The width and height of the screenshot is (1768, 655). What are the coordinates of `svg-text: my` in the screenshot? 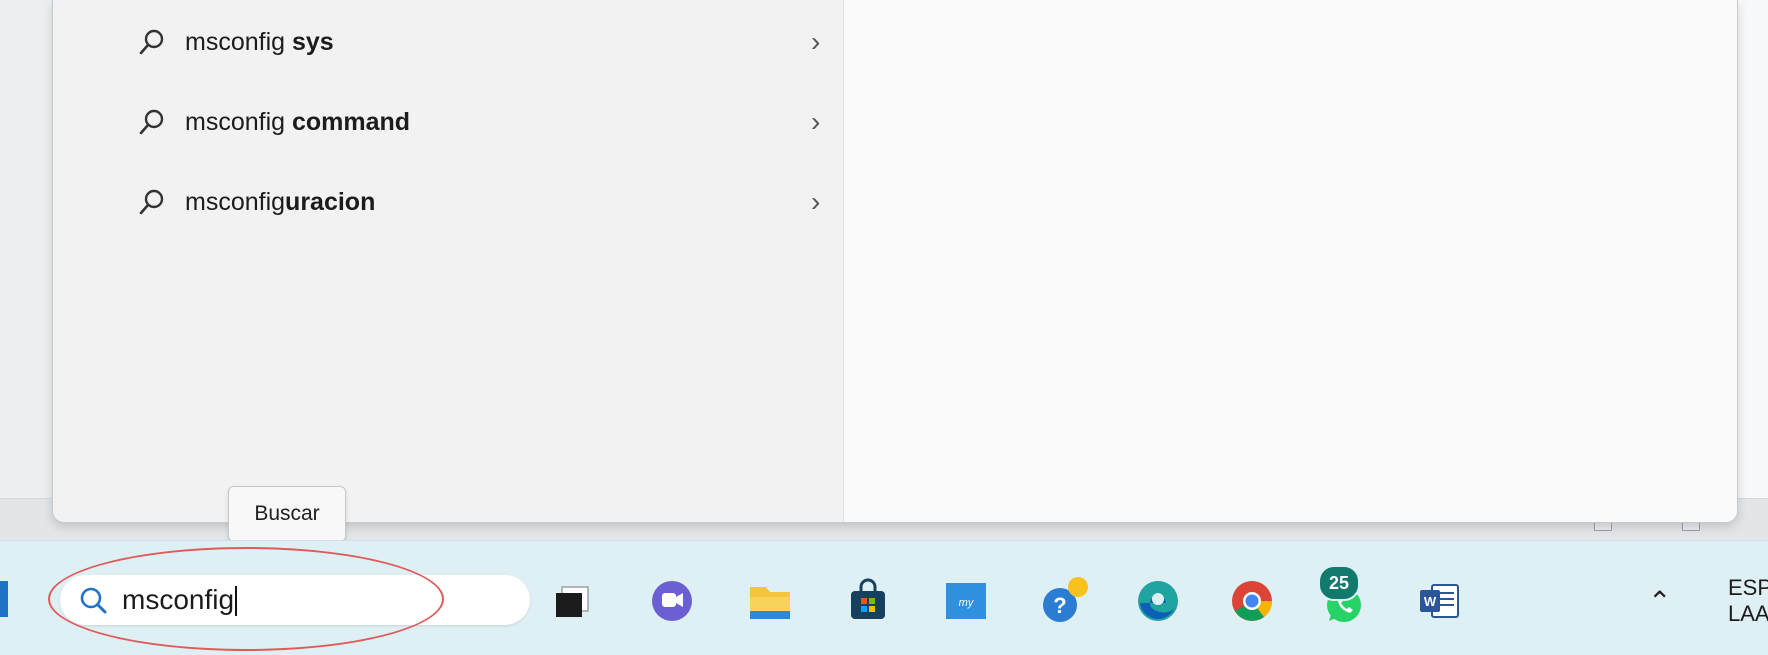 It's located at (967, 603).